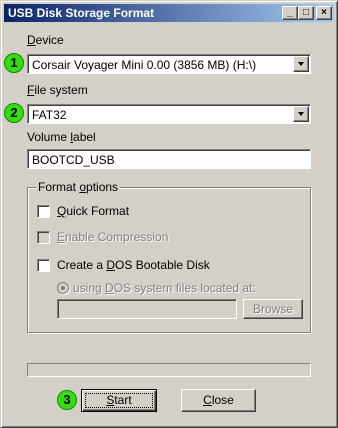 Image resolution: width=338 pixels, height=428 pixels. What do you see at coordinates (57, 90) in the screenshot?
I see `file-system-label: File system` at bounding box center [57, 90].